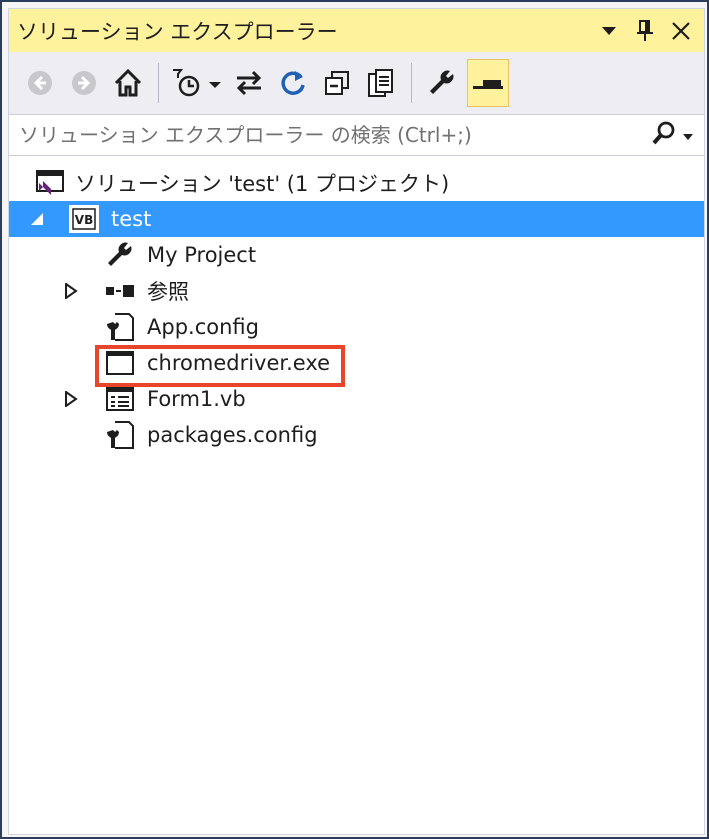  I want to click on tree-node-label: Form1.vb, so click(196, 399).